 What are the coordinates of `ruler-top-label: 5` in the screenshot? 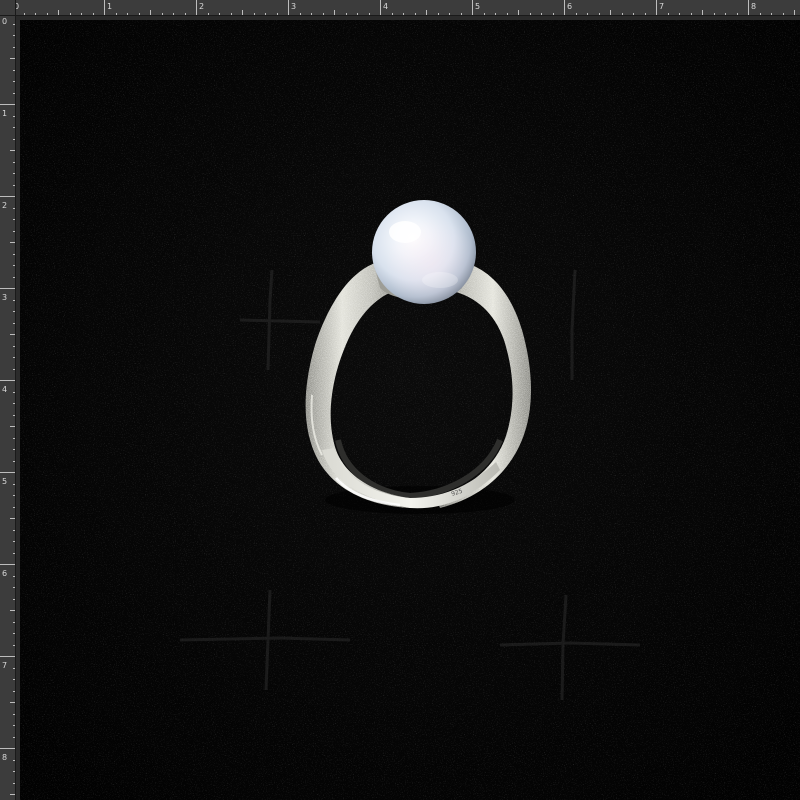 It's located at (477, 6).